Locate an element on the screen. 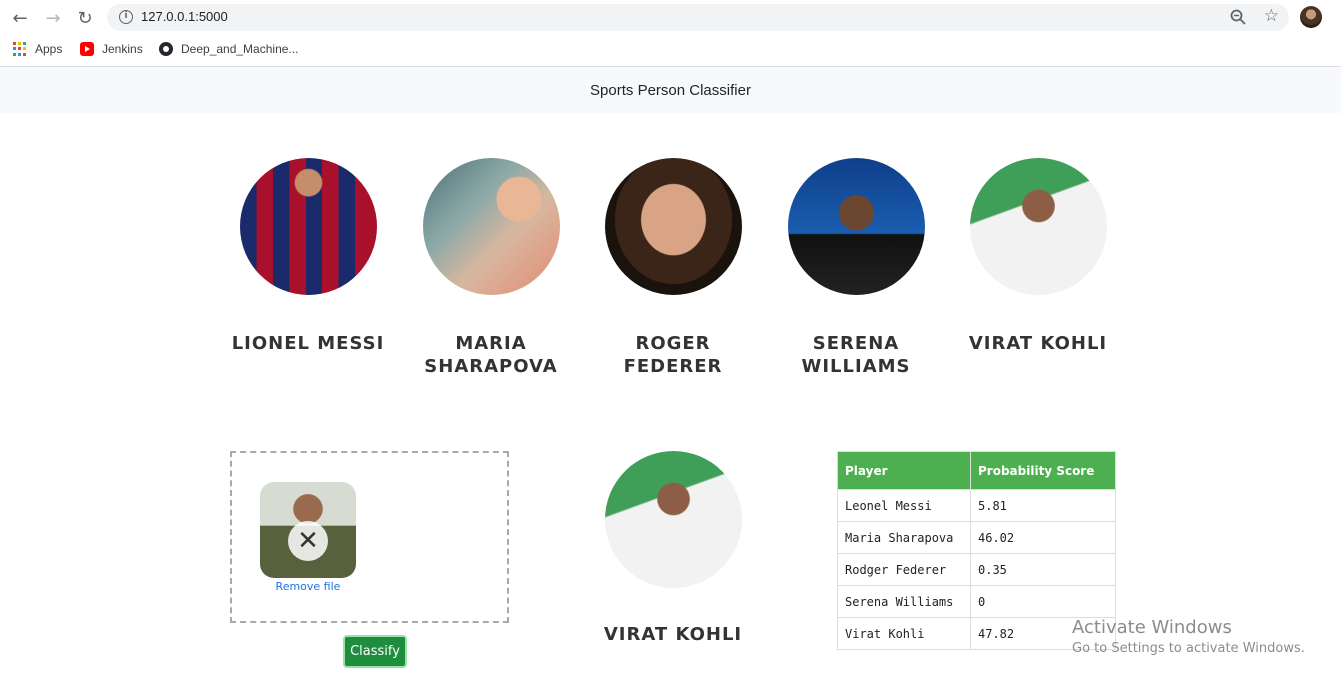  player-card-federer: ROGER FEDERER is located at coordinates (673, 267).